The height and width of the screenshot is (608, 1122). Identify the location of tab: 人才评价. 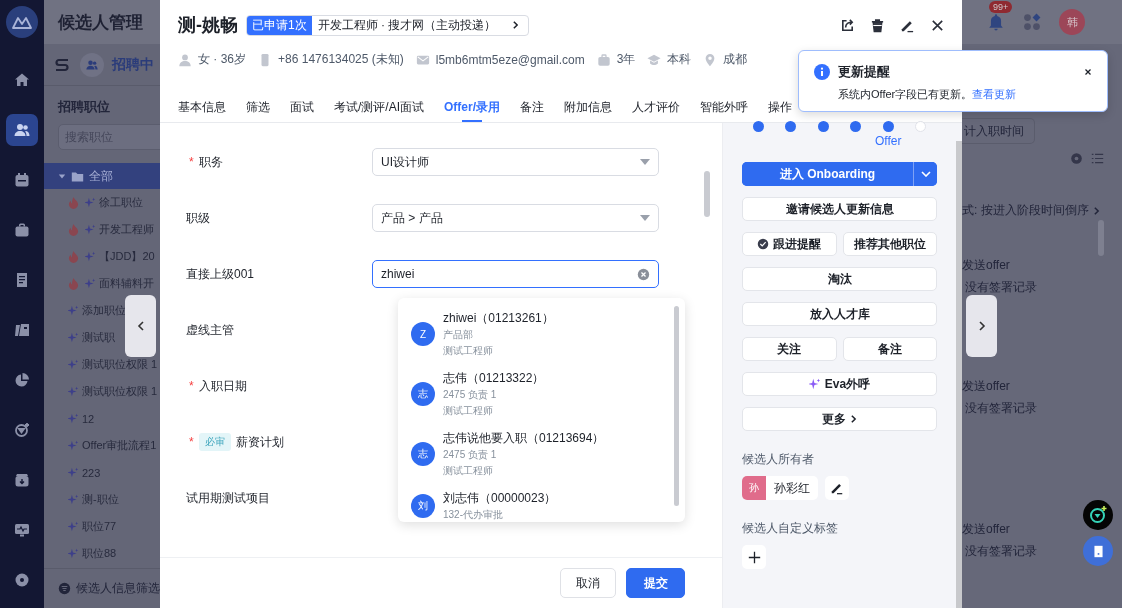
(656, 107).